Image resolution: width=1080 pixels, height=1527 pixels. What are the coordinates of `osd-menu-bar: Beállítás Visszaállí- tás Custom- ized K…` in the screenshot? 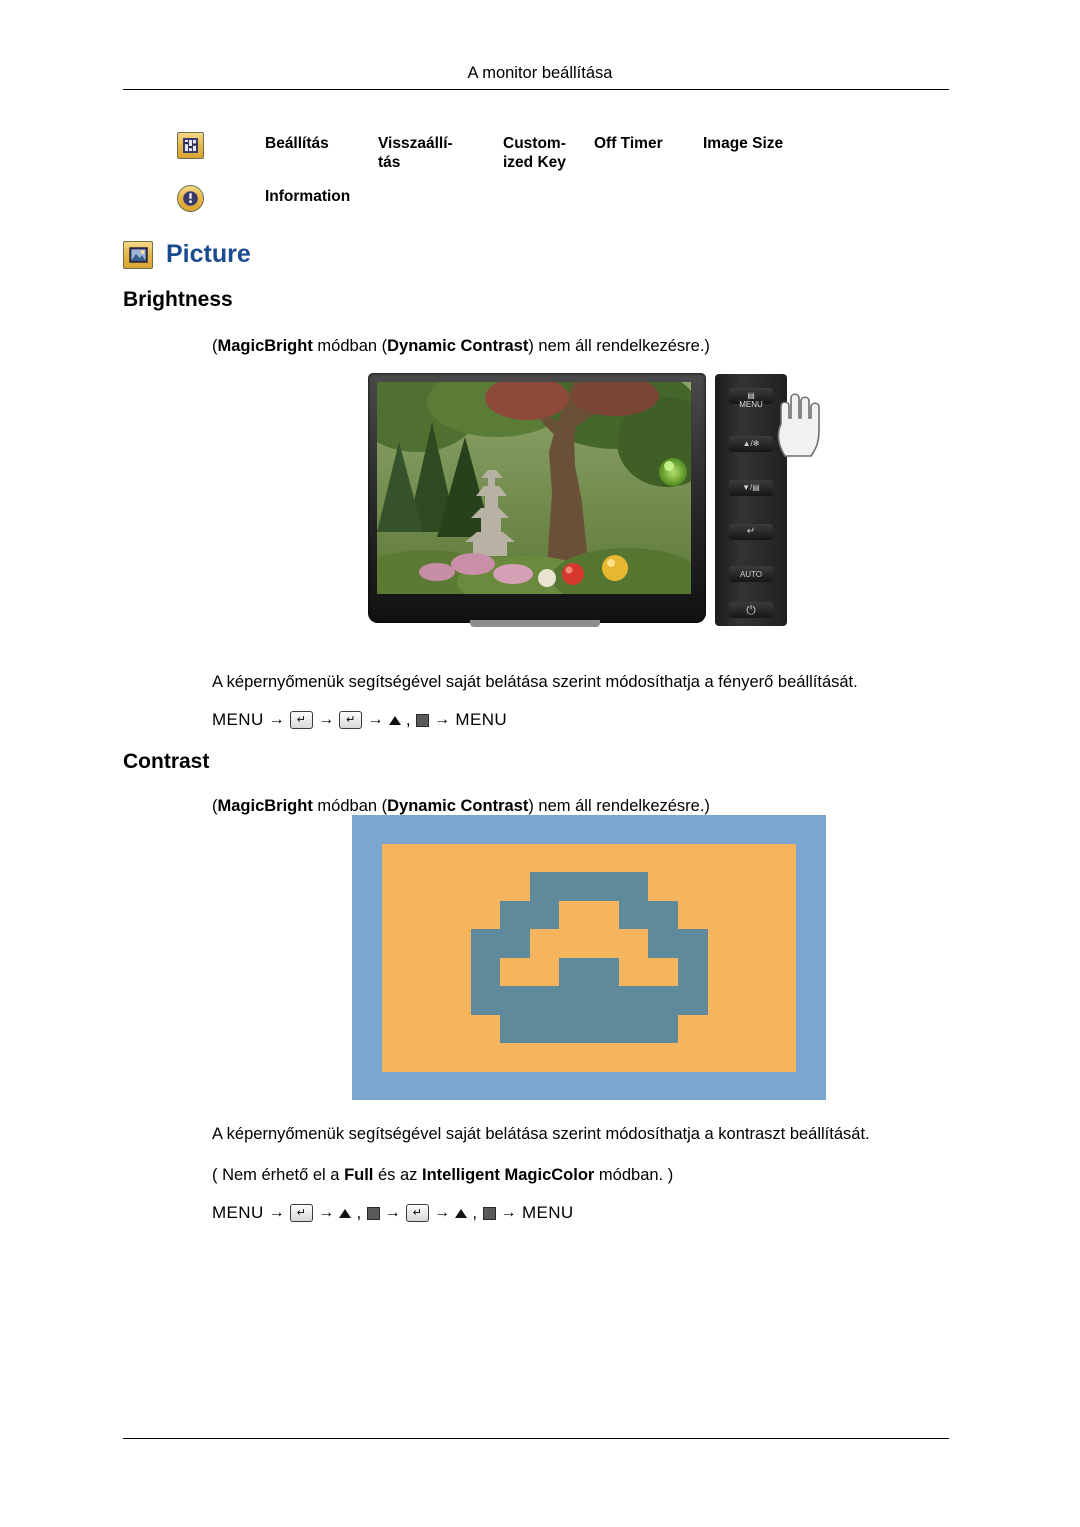 It's located at (565, 171).